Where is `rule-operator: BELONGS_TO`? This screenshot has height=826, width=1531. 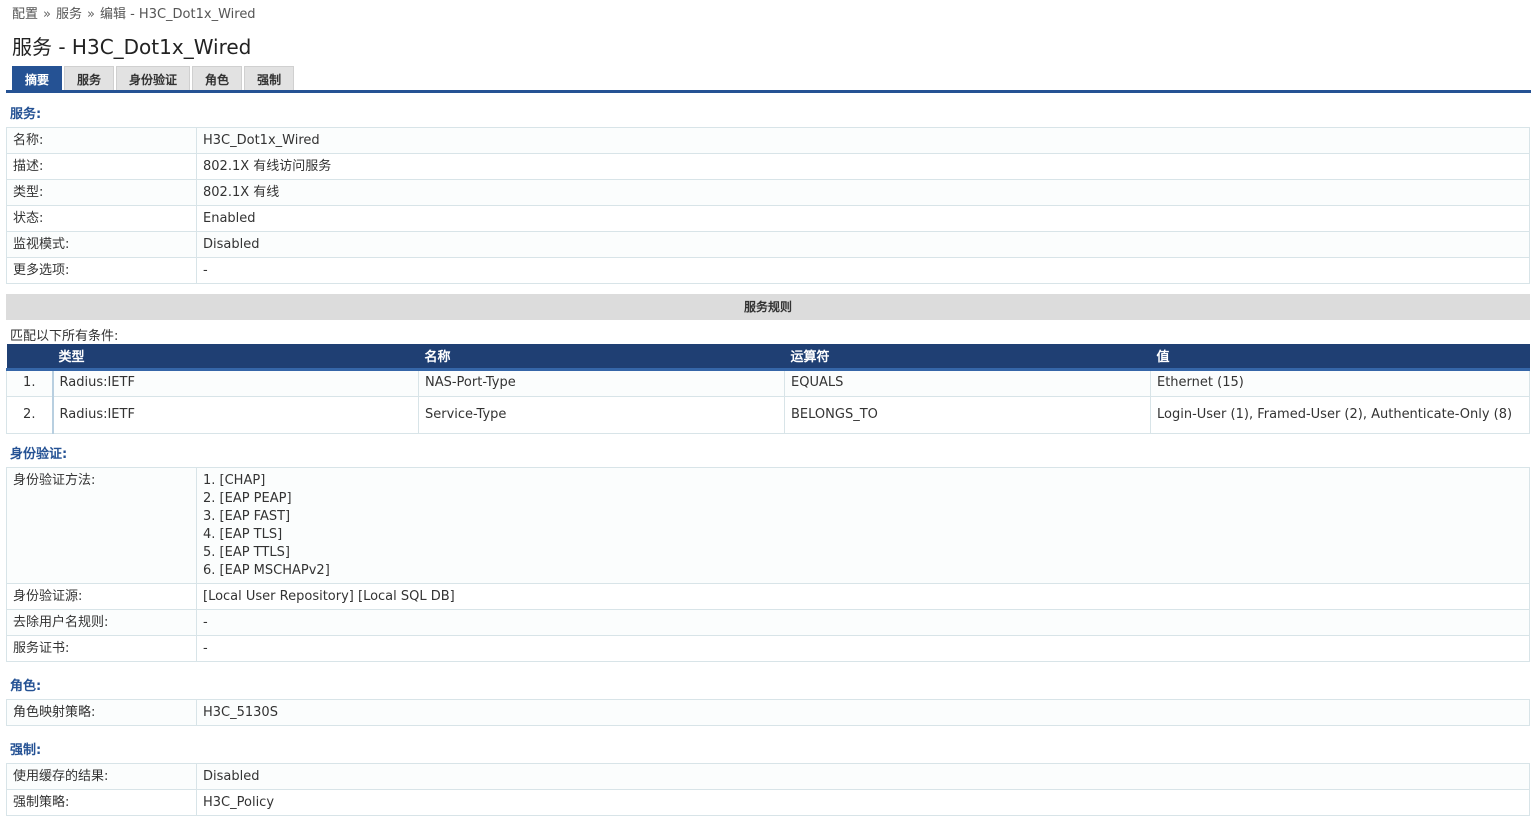
rule-operator: BELONGS_TO is located at coordinates (967, 414).